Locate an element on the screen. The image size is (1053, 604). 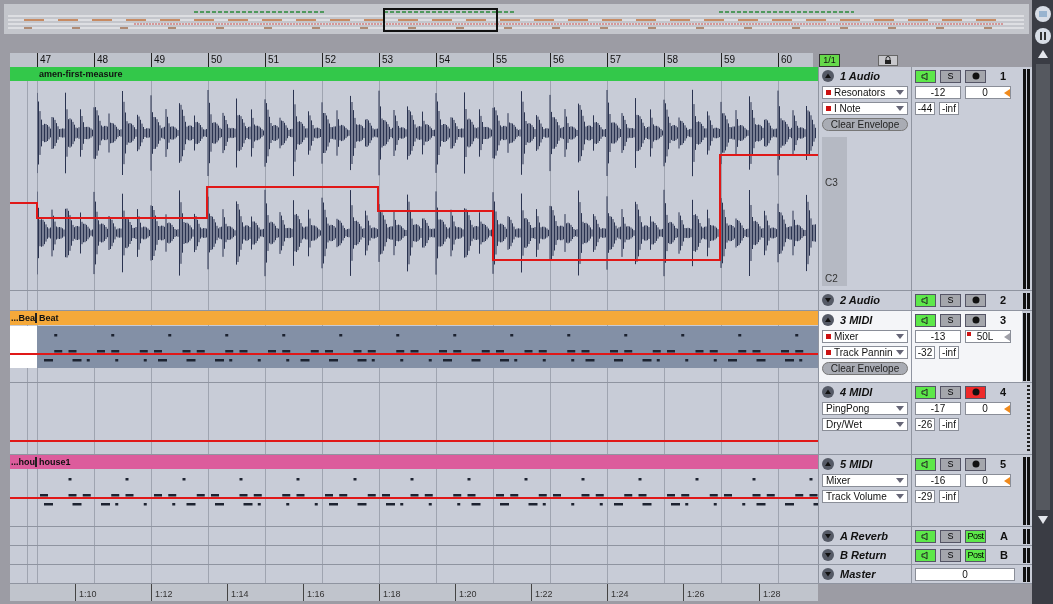
scroll-up-icon is located at coordinates (1042, 54).